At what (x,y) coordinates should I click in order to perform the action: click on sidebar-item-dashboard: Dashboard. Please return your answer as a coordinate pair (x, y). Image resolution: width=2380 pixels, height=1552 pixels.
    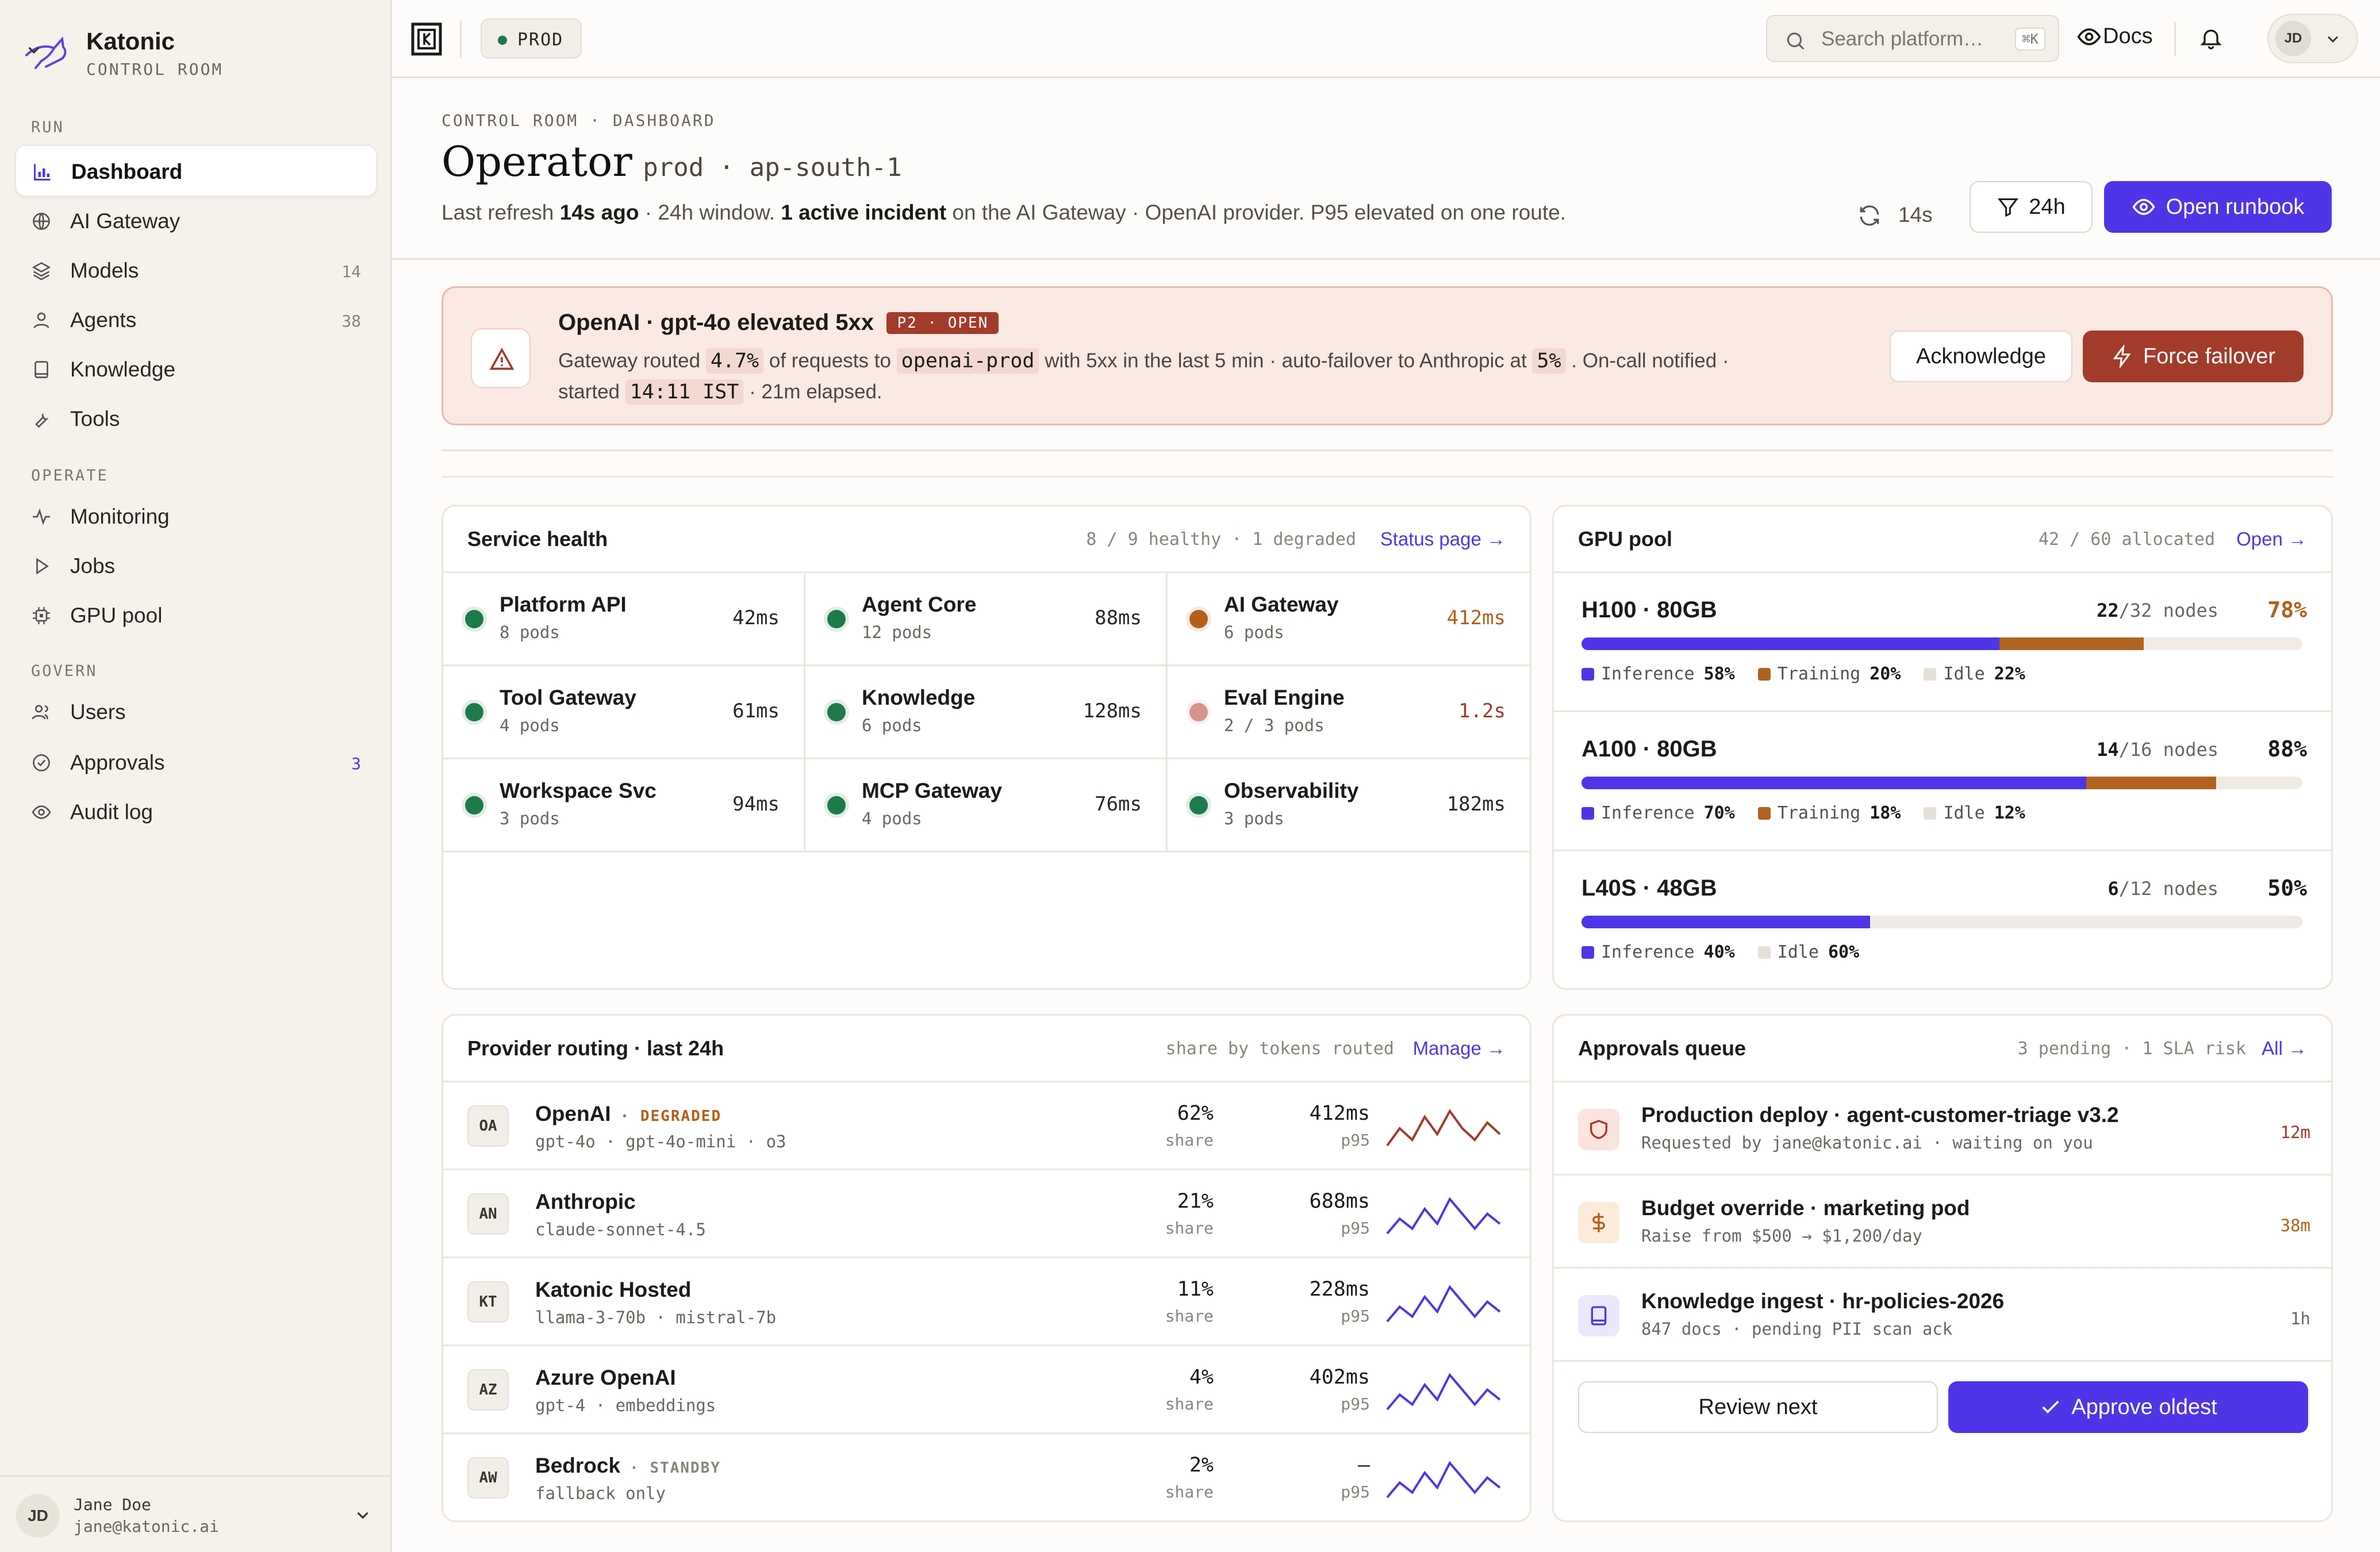
    Looking at the image, I should click on (196, 171).